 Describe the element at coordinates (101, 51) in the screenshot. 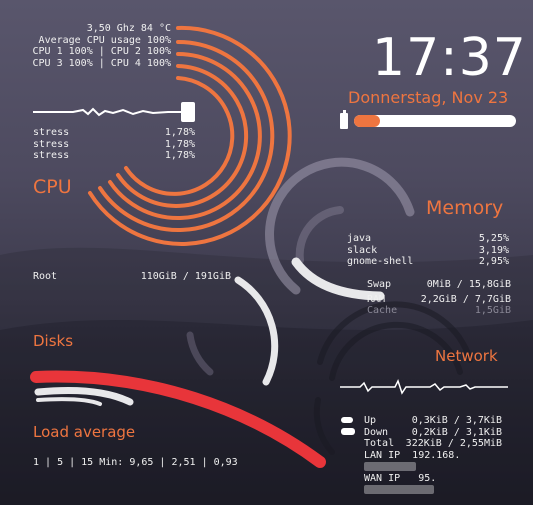

I see `cpu-cores-line-1: CPU 1 100% | CPU 2 100%` at that location.